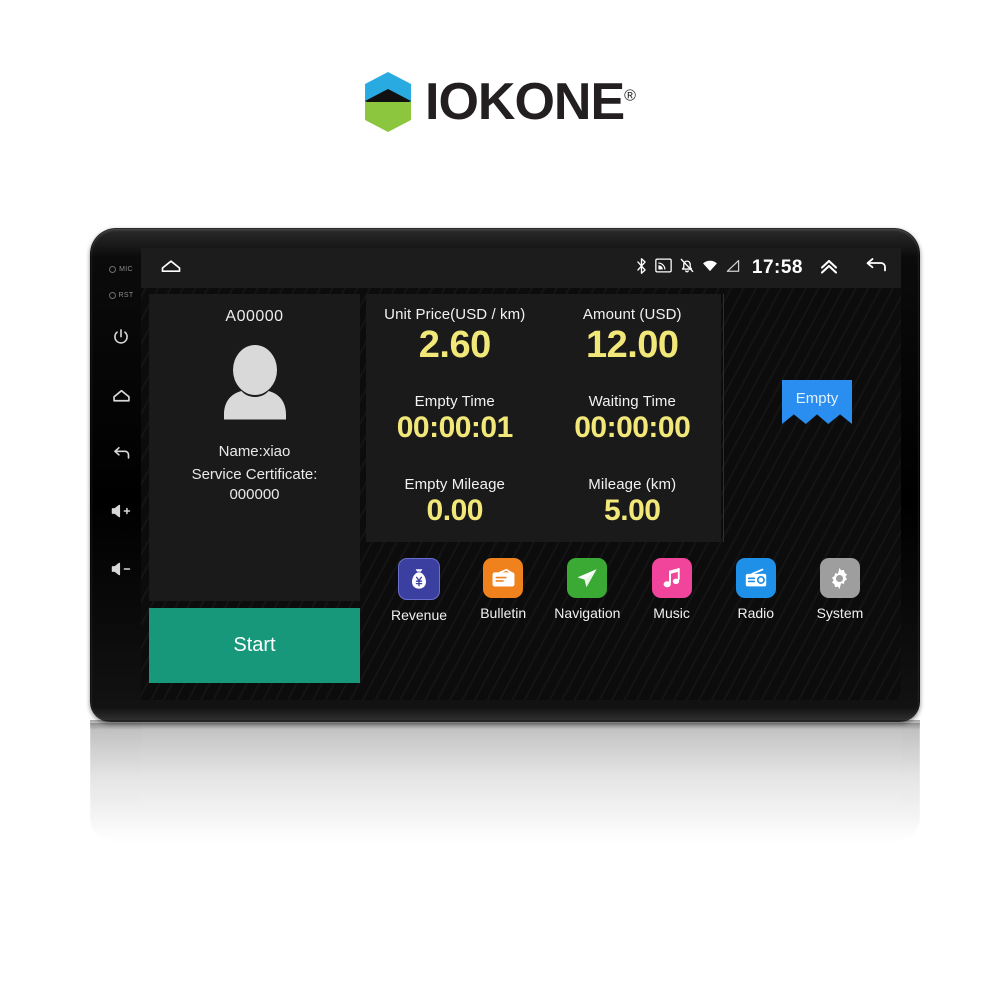 The width and height of the screenshot is (1000, 1000). What do you see at coordinates (641, 268) in the screenshot?
I see `bluetooth-icon` at bounding box center [641, 268].